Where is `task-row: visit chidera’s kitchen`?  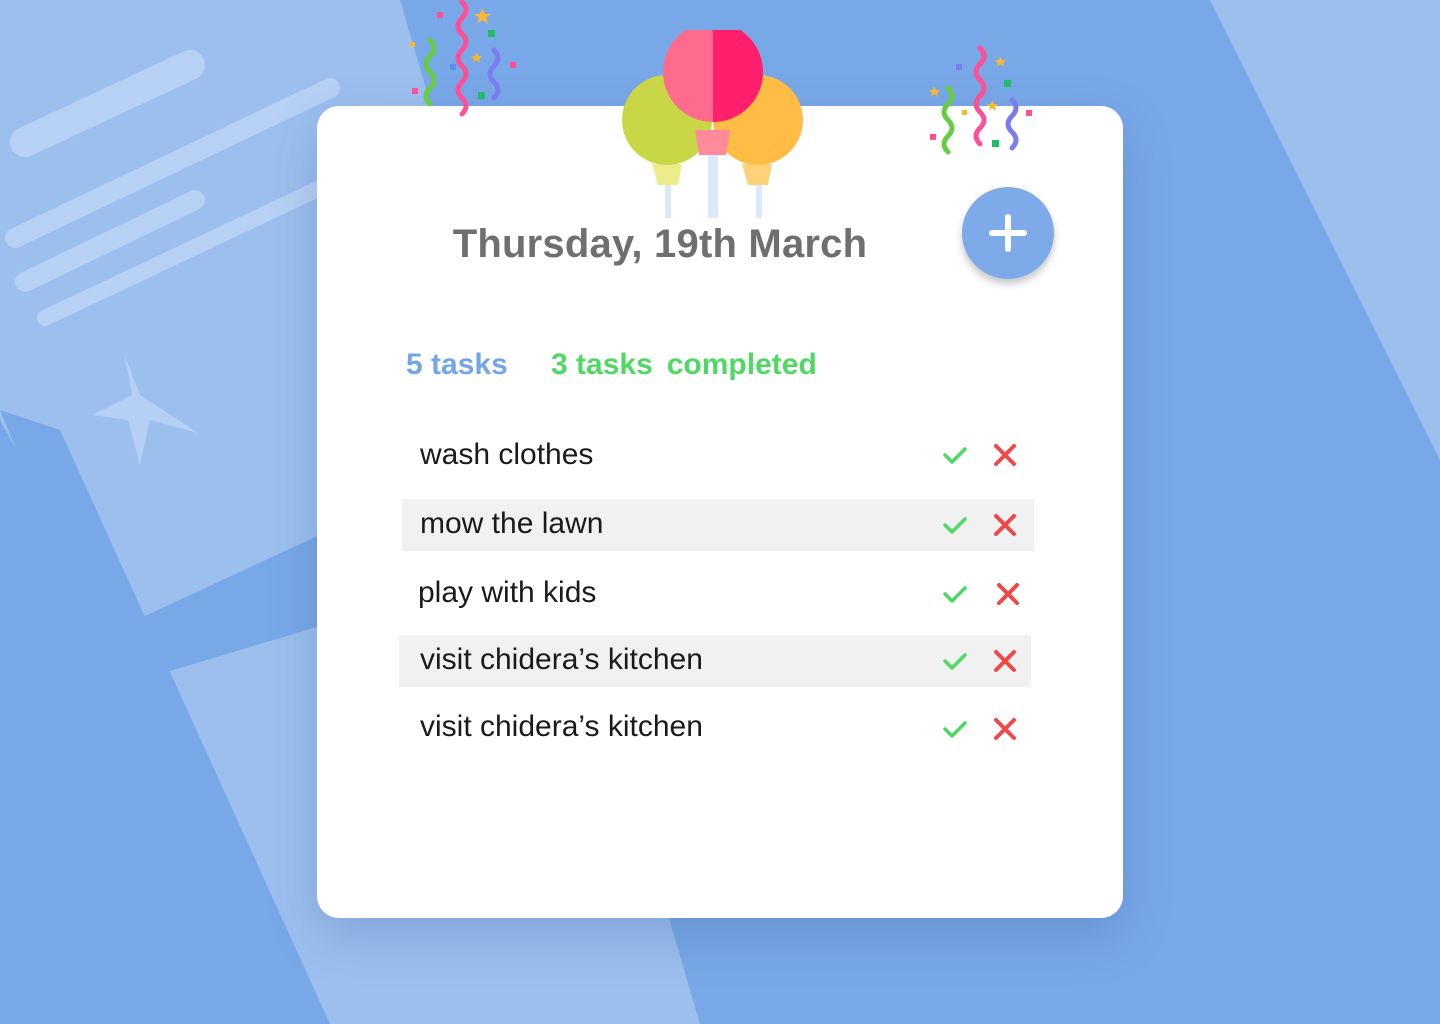
task-row: visit chidera’s kitchen is located at coordinates (715, 661).